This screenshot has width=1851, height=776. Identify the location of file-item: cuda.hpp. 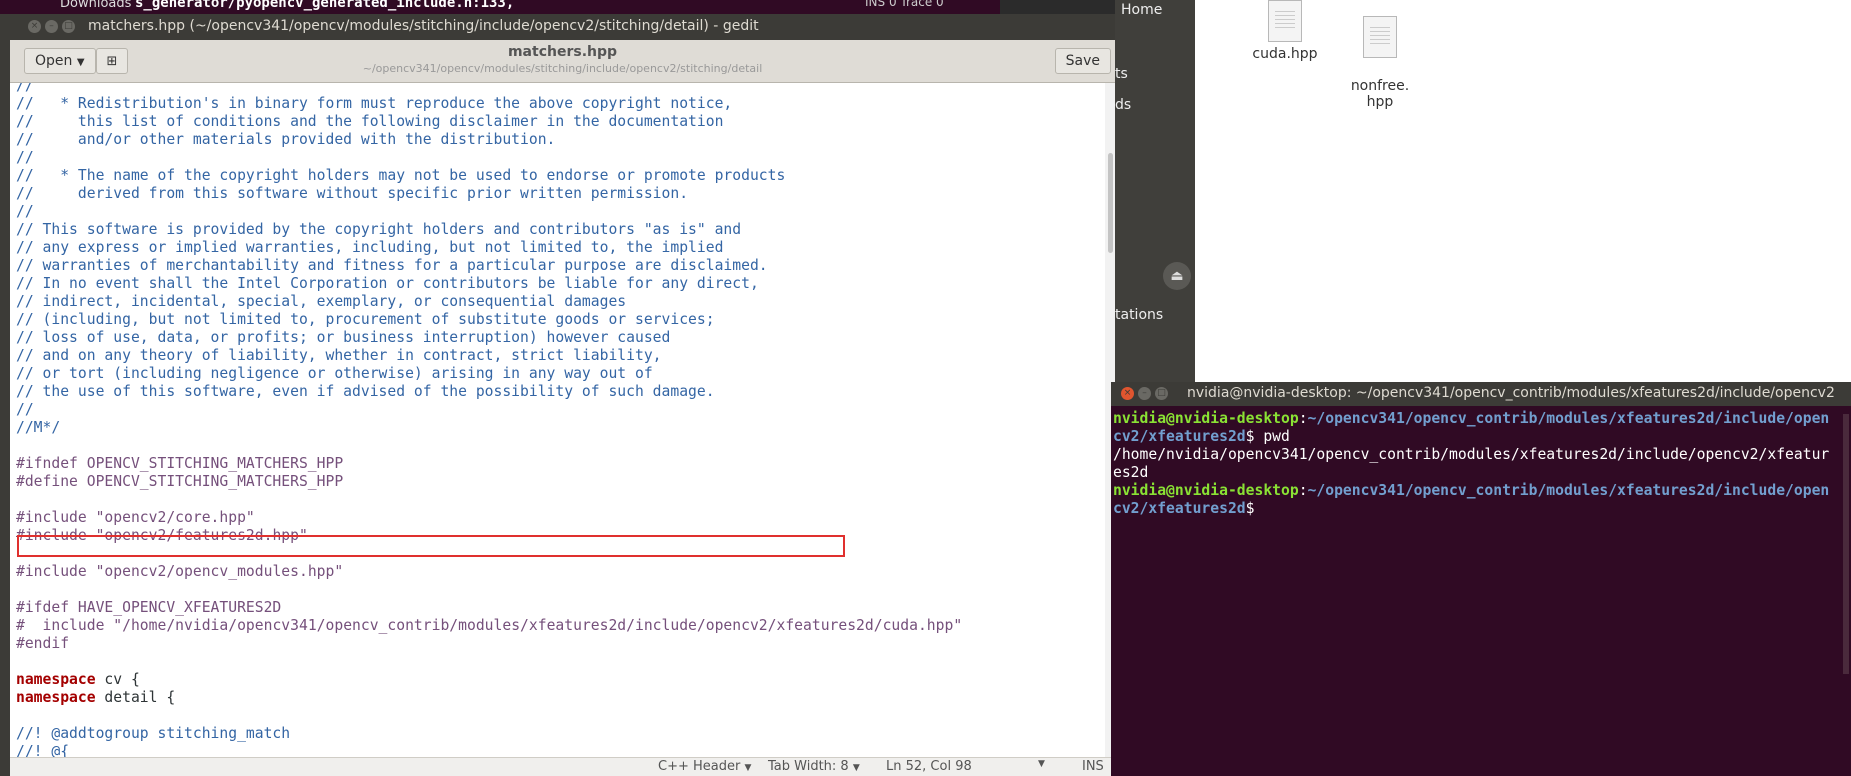
(1285, 31).